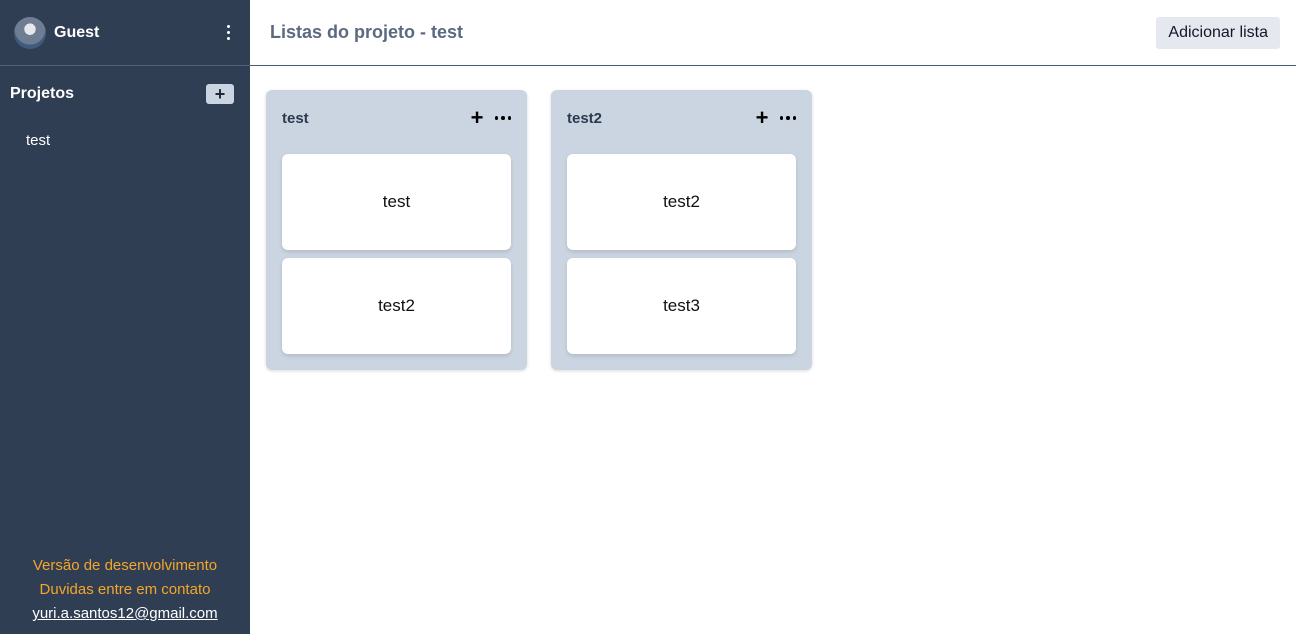  I want to click on projects-header: Projetos +, so click(125, 94).